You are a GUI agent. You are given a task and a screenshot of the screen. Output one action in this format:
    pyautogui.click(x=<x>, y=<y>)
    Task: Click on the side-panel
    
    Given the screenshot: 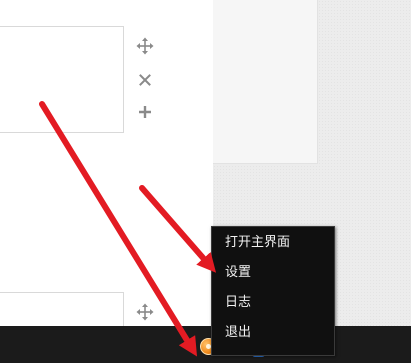 What is the action you would take?
    pyautogui.click(x=265, y=82)
    